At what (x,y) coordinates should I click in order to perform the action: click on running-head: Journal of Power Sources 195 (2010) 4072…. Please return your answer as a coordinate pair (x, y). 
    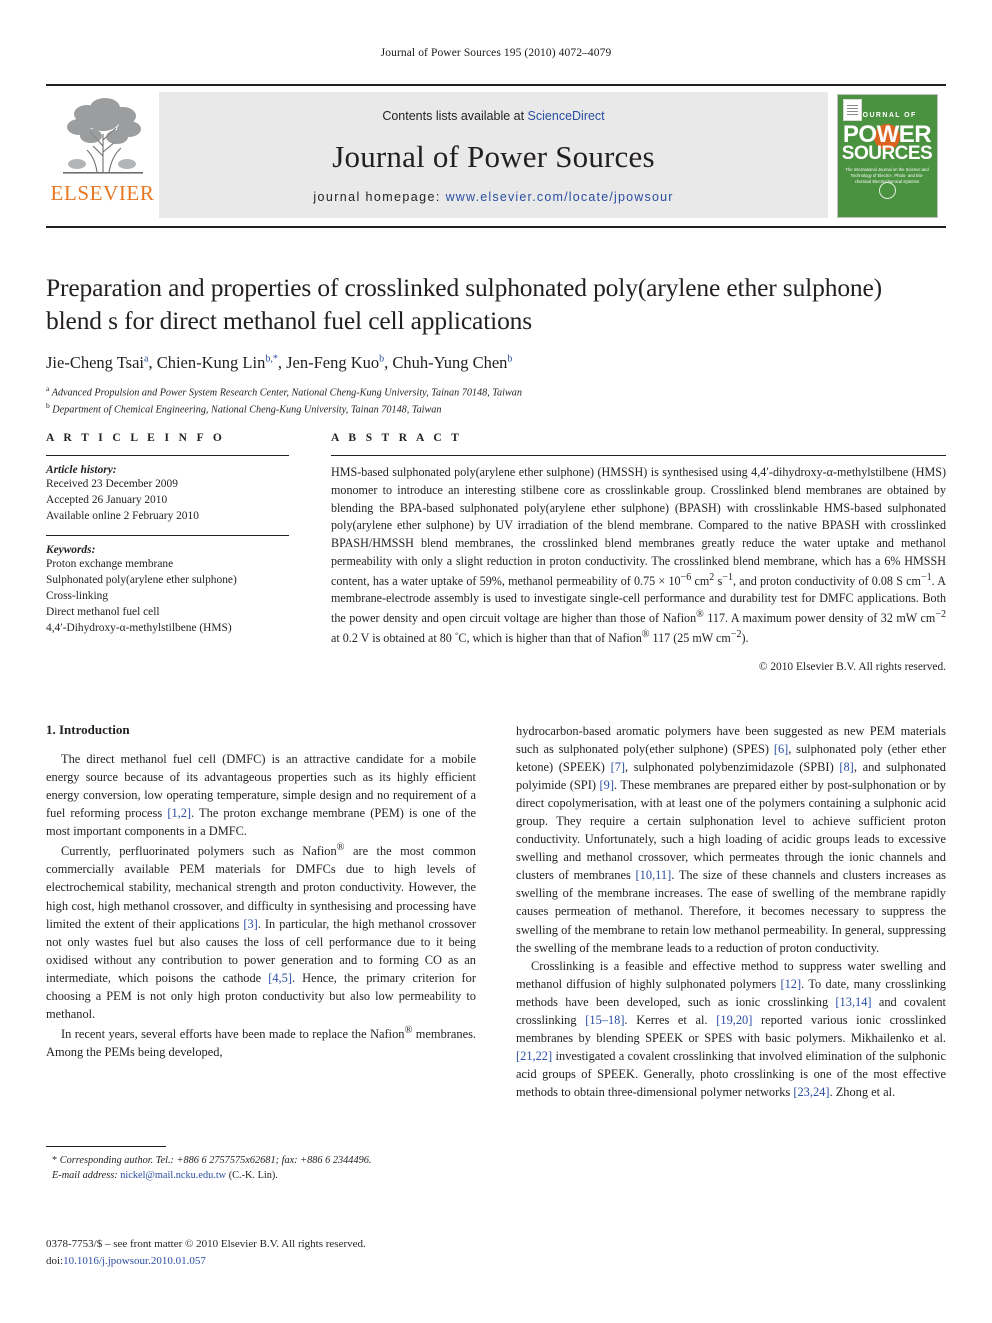
    Looking at the image, I should click on (496, 53).